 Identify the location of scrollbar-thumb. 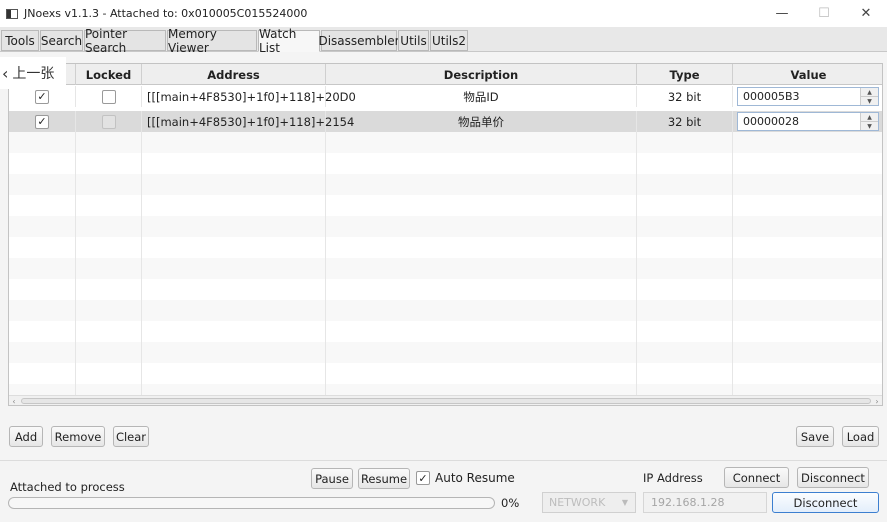
(446, 401).